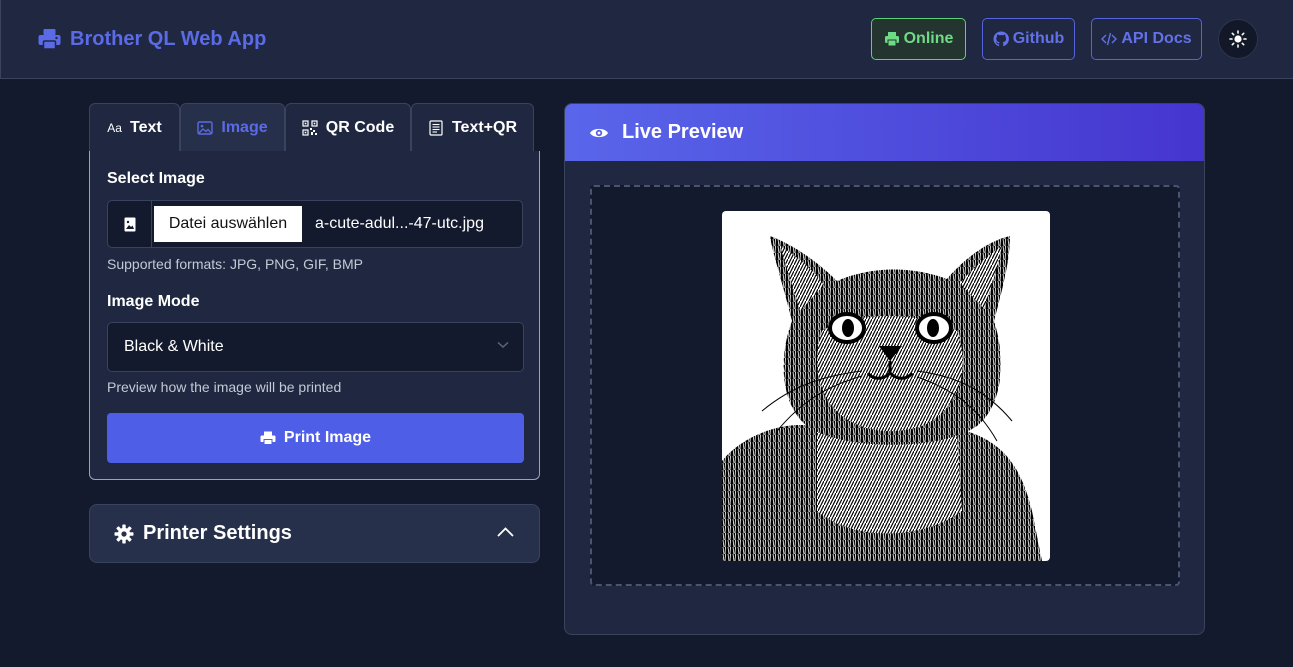  What do you see at coordinates (1038, 38) in the screenshot?
I see `github-label: Github` at bounding box center [1038, 38].